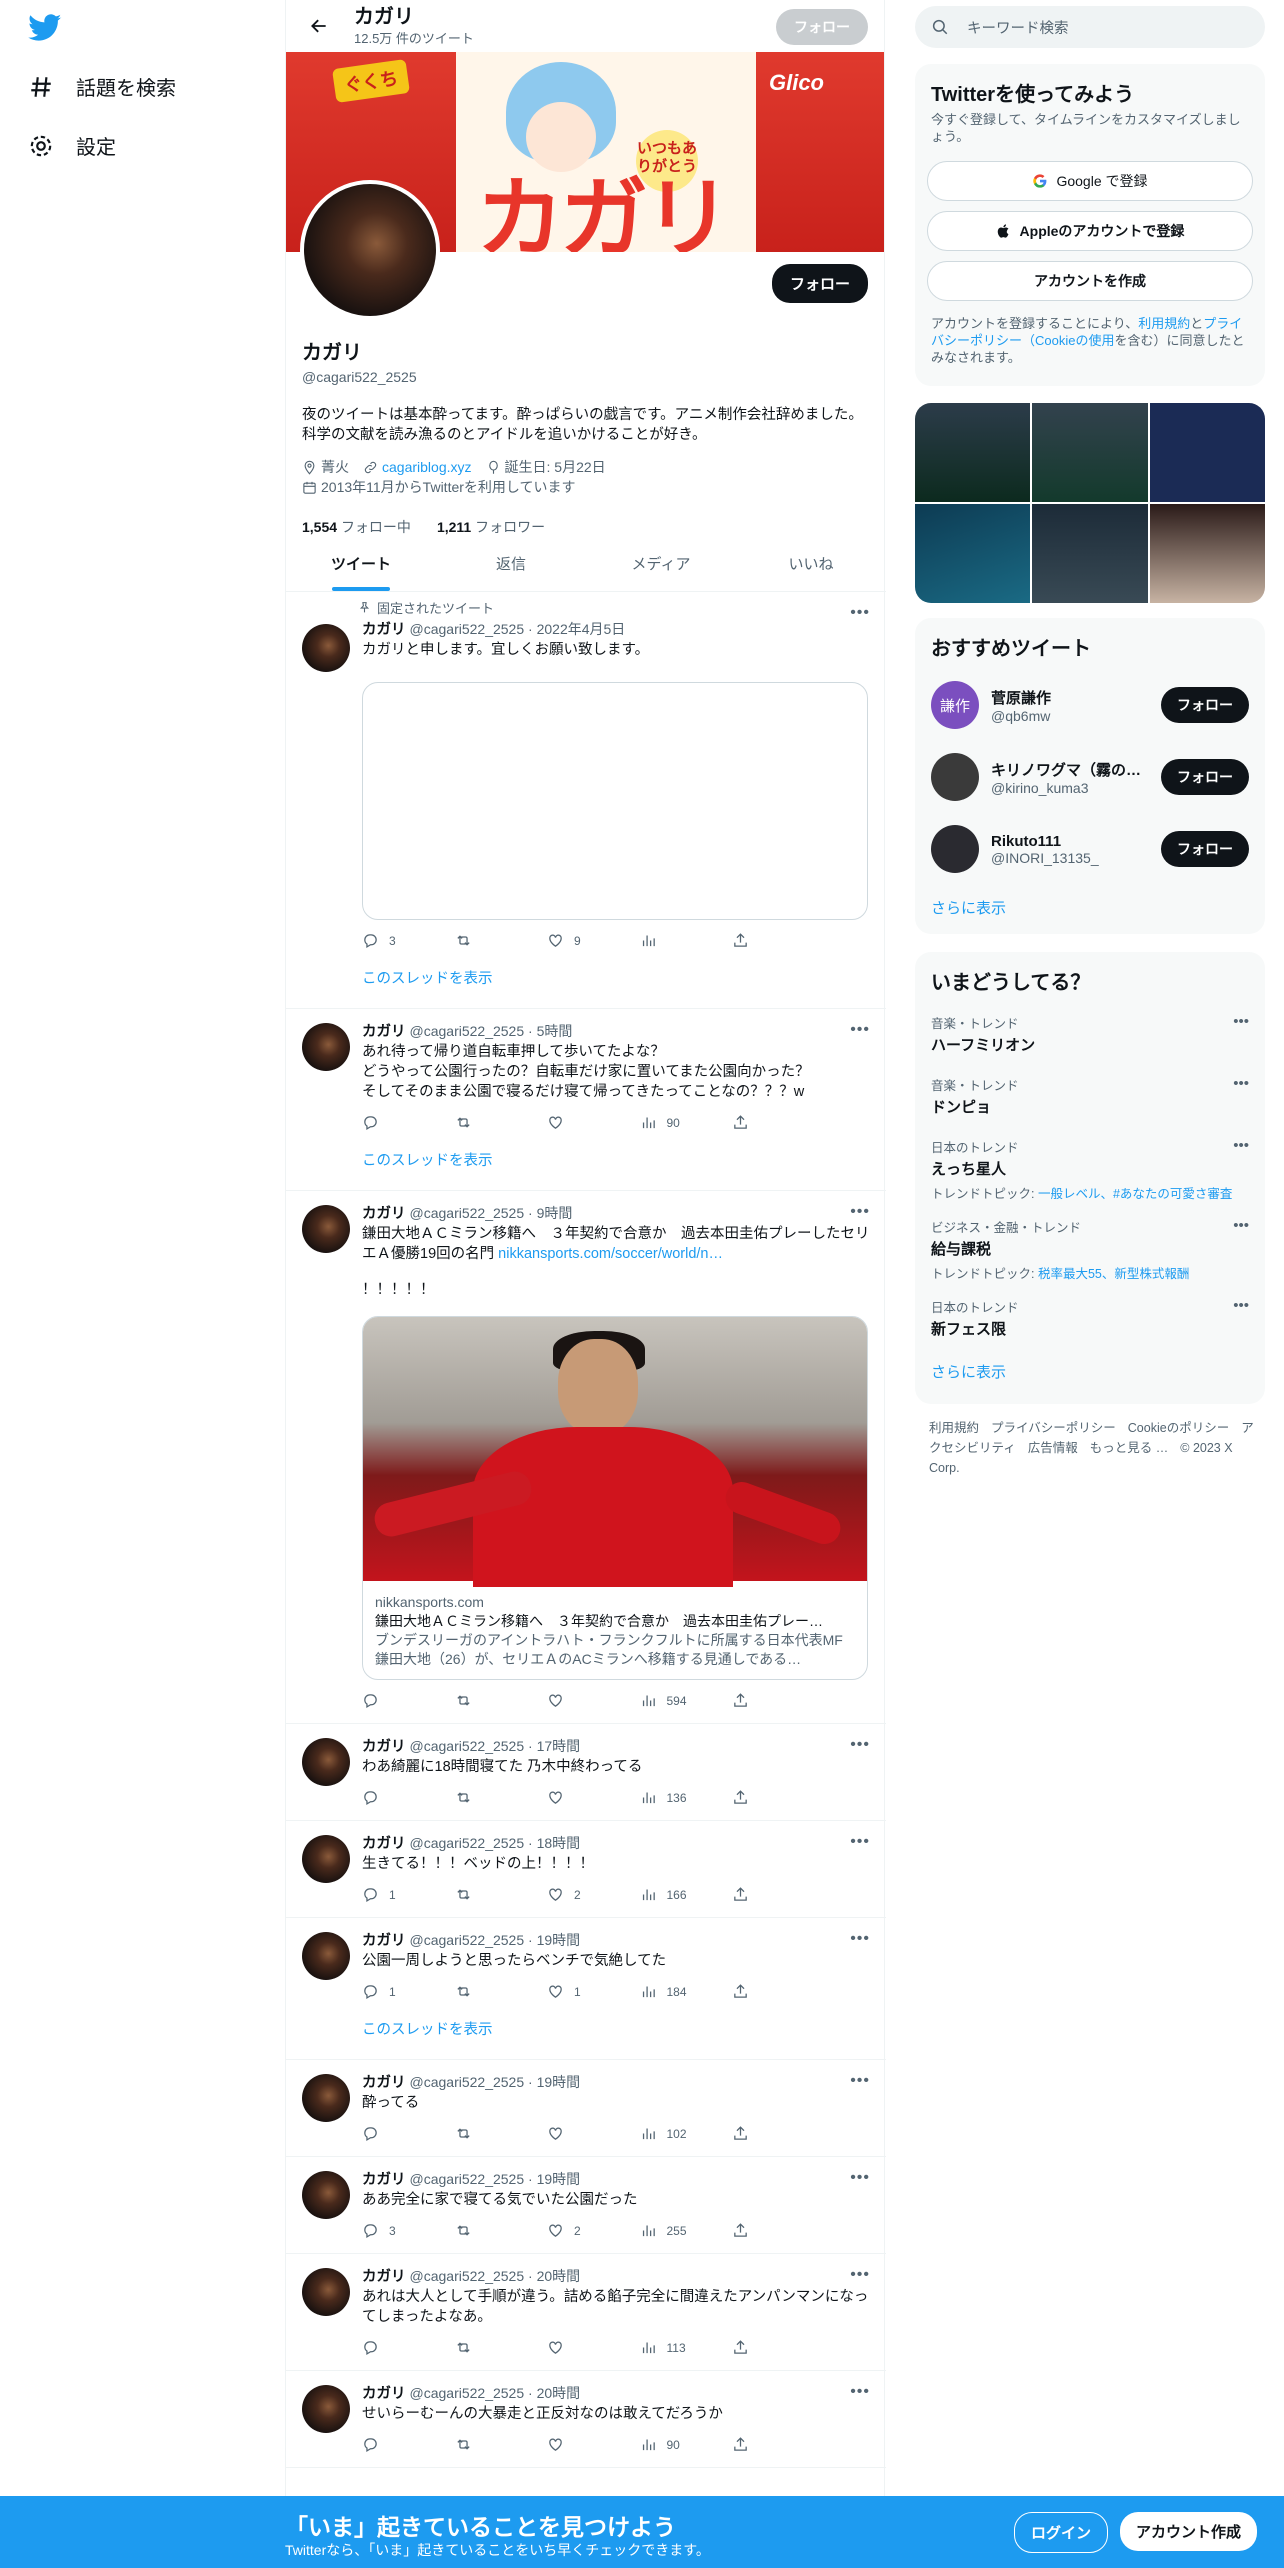  I want to click on tweet-media, so click(615, 801).